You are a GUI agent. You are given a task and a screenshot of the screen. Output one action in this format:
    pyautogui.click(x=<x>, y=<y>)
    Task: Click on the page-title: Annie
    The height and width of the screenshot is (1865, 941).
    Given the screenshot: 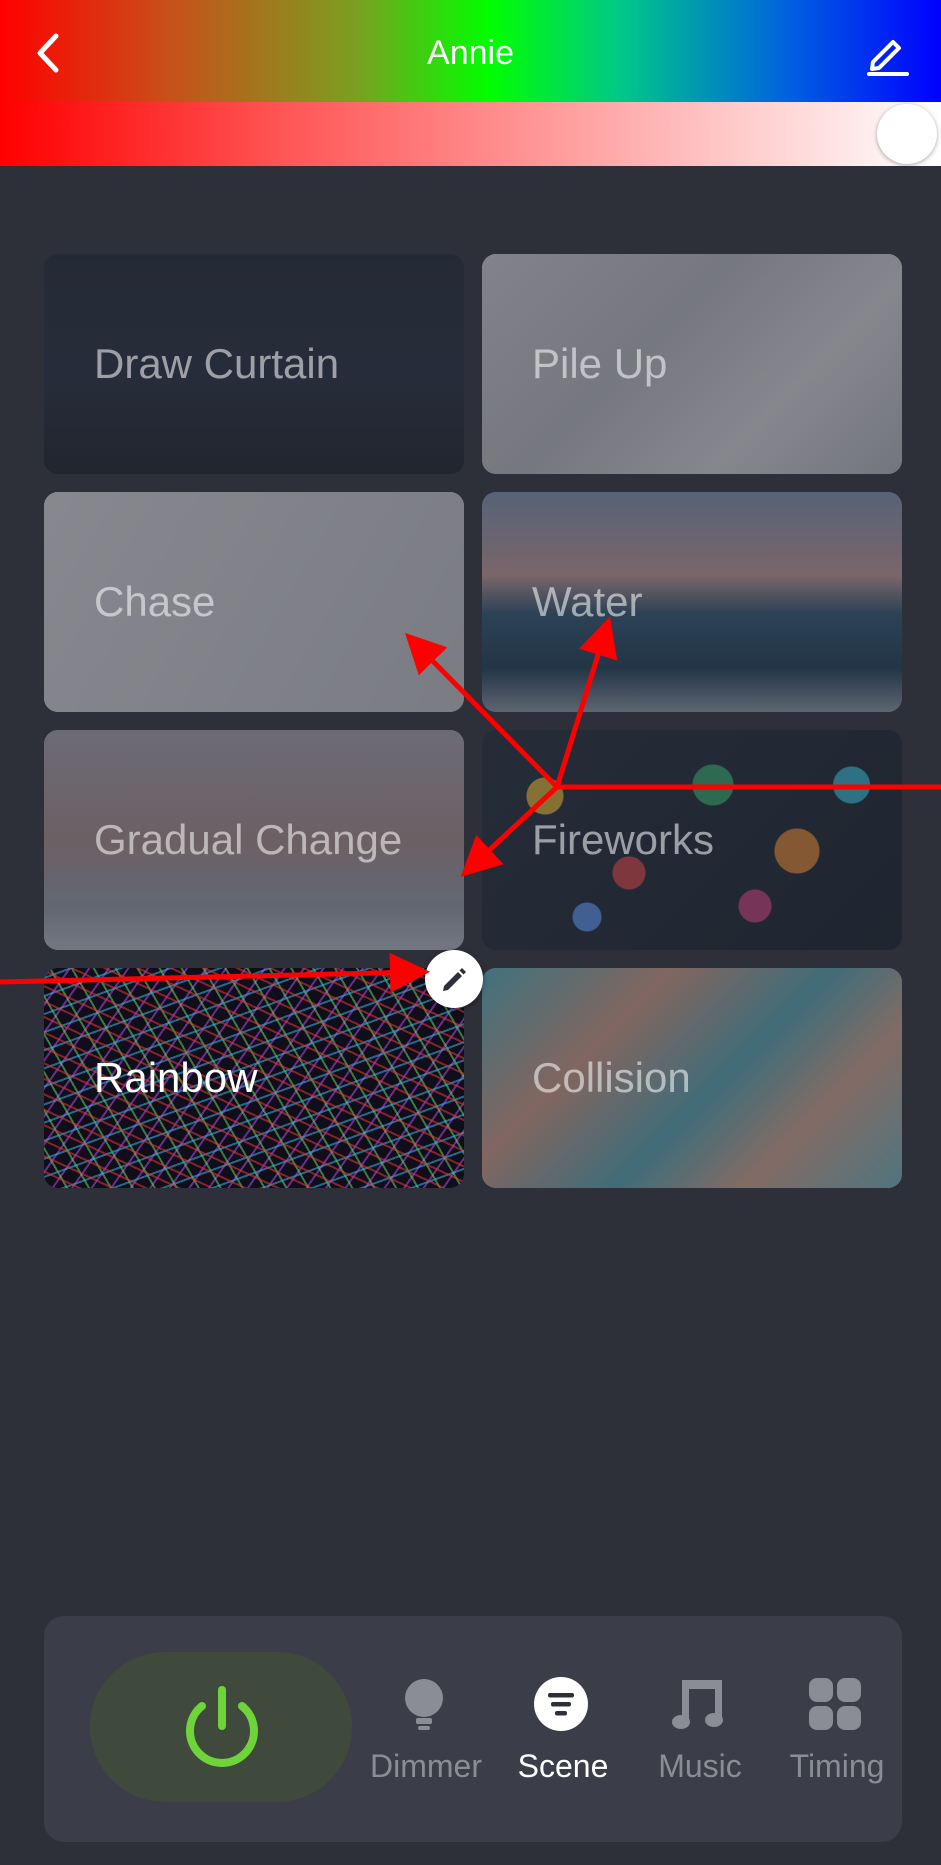 What is the action you would take?
    pyautogui.click(x=470, y=53)
    